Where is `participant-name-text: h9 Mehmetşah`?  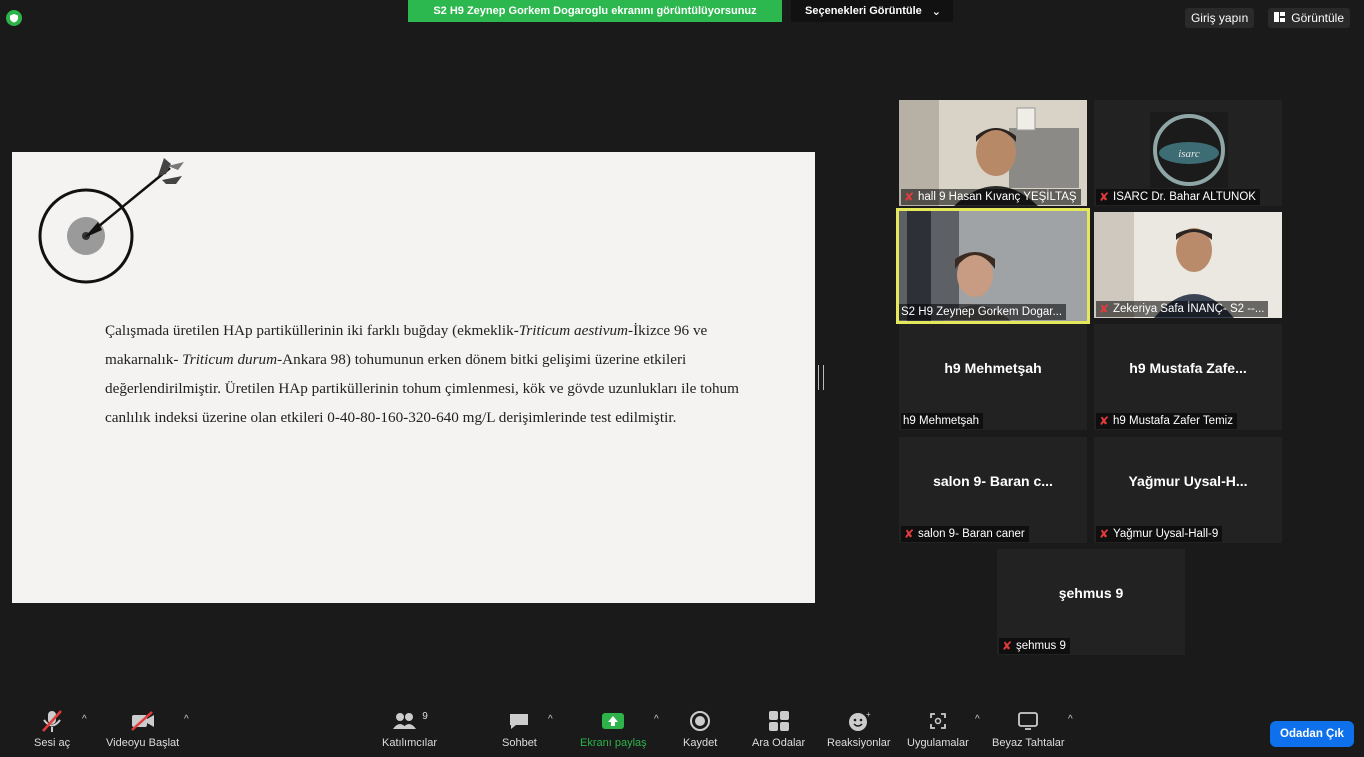 participant-name-text: h9 Mehmetşah is located at coordinates (941, 421).